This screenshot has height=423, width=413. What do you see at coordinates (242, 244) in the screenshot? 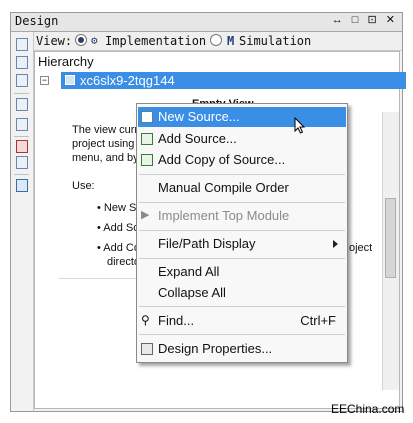
I see `menu-item-file-path-display: File/Path Display` at bounding box center [242, 244].